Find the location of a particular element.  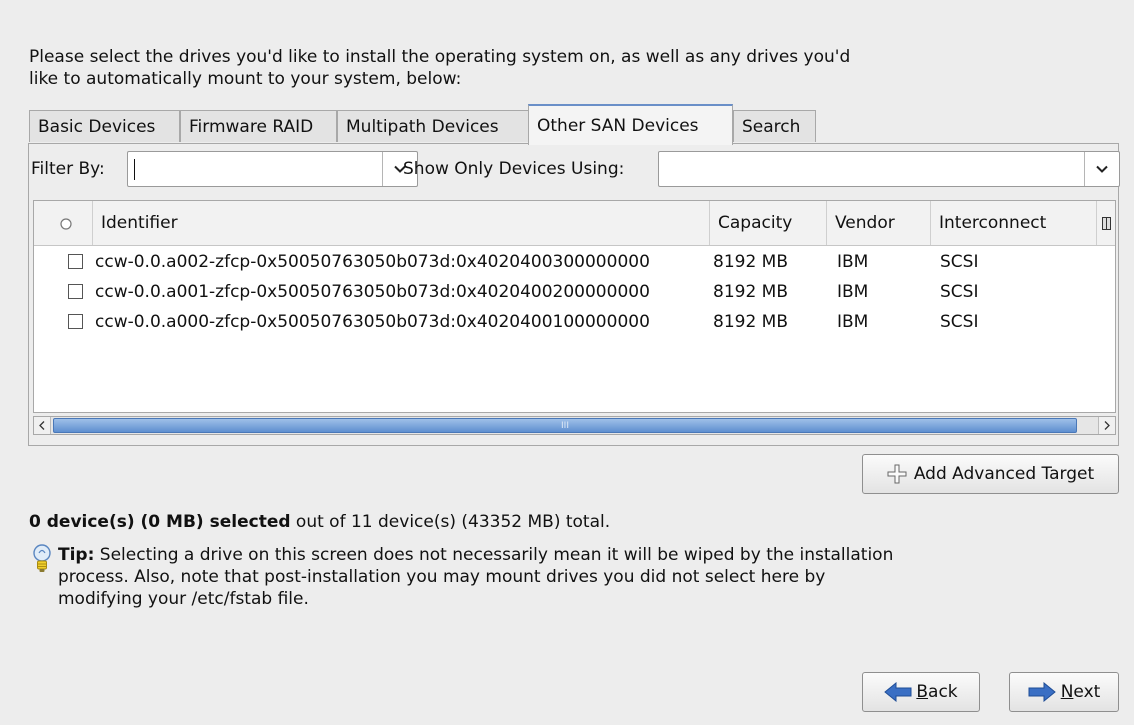

chevron-right-icon is located at coordinates (1107, 425).